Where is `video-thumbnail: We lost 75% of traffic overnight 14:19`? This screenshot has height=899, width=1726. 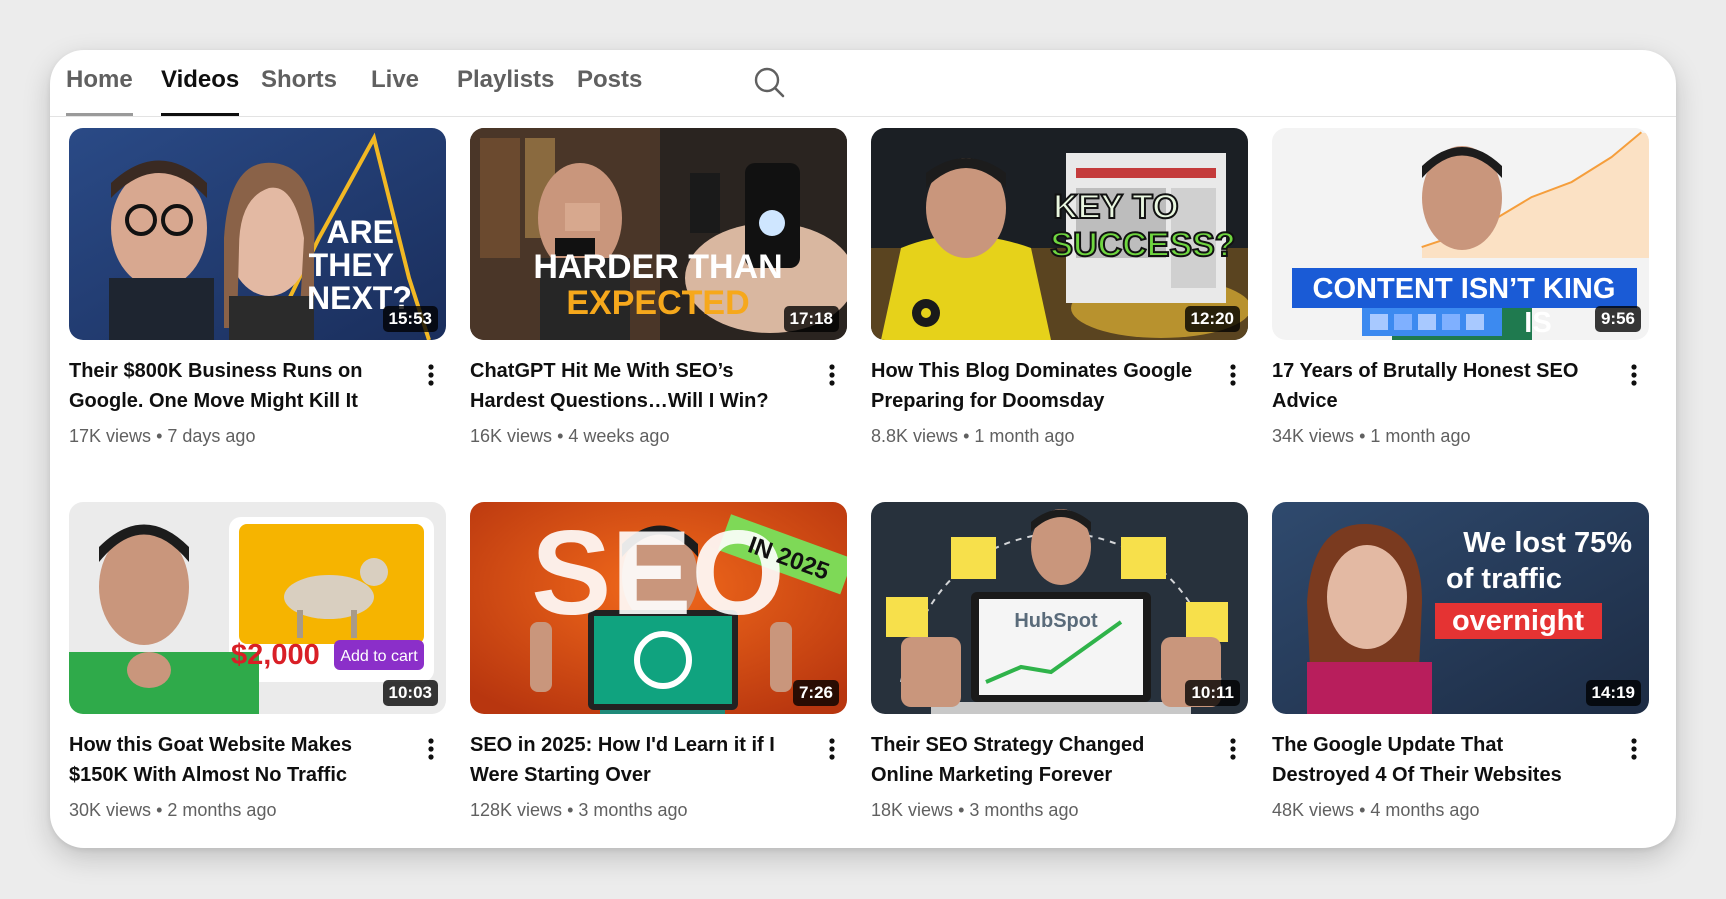 video-thumbnail: We lost 75% of traffic overnight 14:19 is located at coordinates (1460, 608).